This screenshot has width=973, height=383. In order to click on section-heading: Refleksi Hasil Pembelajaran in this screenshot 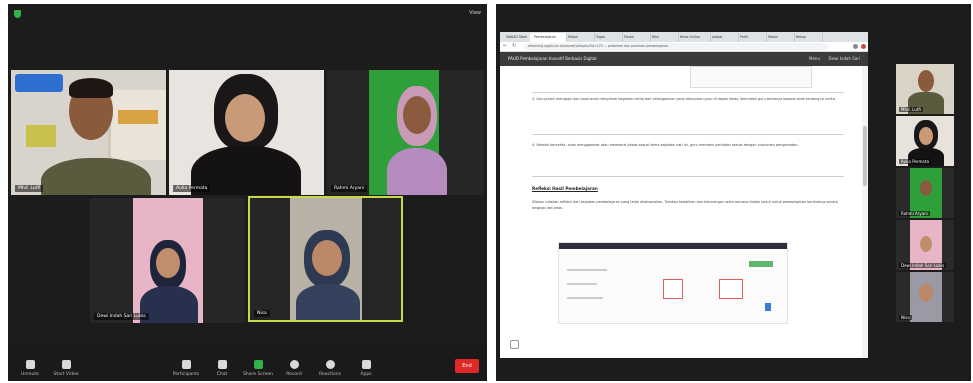, I will do `click(565, 188)`.